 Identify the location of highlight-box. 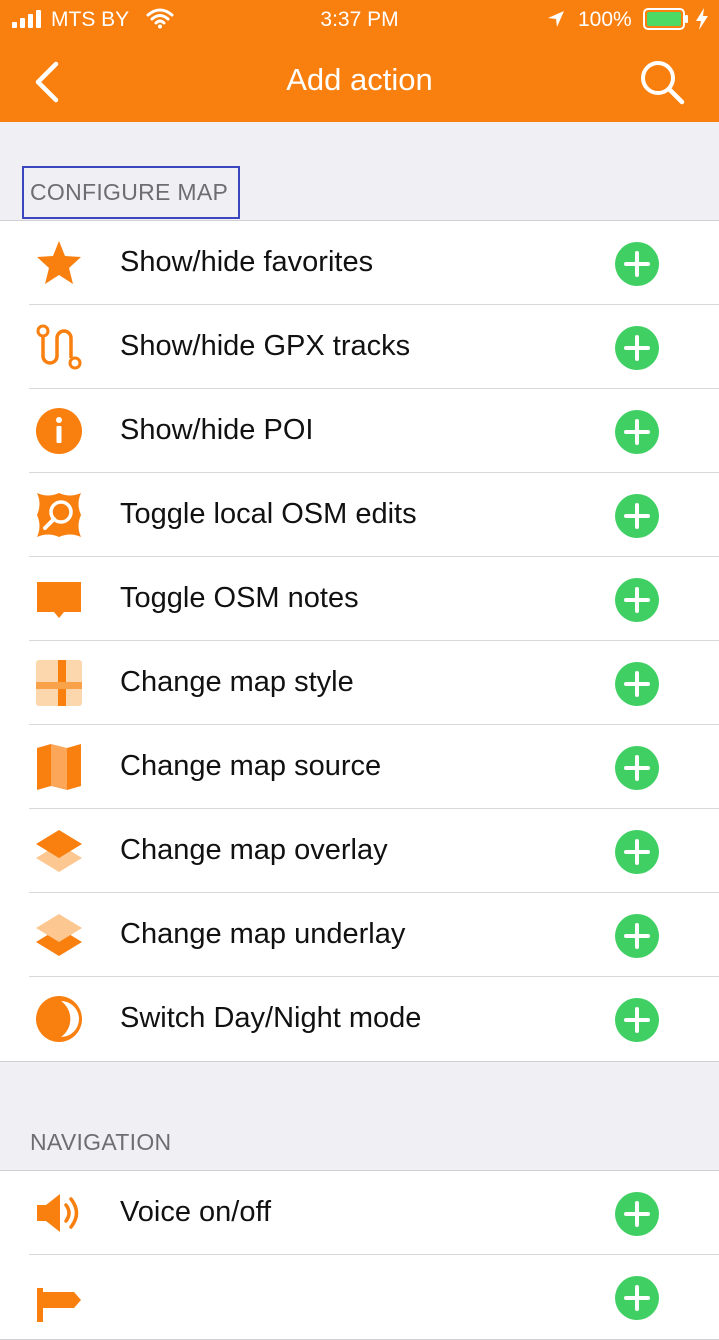
(131, 192).